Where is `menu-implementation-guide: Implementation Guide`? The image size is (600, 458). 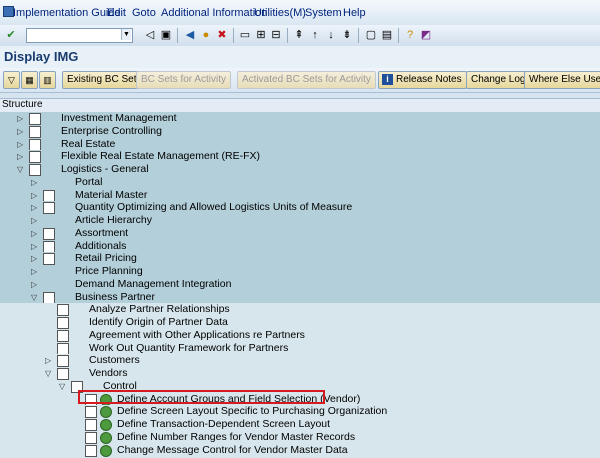 menu-implementation-guide: Implementation Guide is located at coordinates (67, 13).